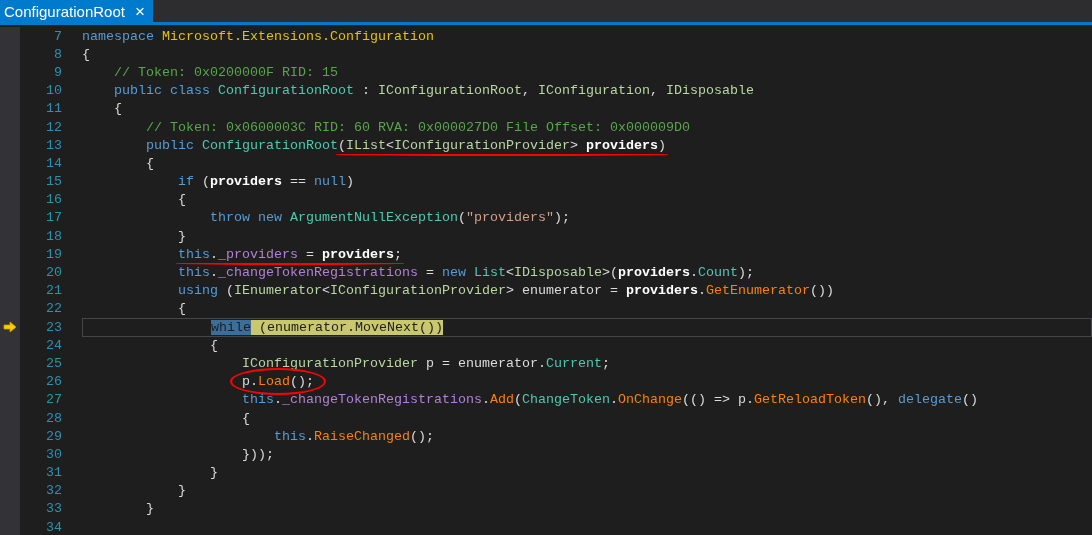 The image size is (1092, 535). Describe the element at coordinates (53, 127) in the screenshot. I see `line-number: 12` at that location.